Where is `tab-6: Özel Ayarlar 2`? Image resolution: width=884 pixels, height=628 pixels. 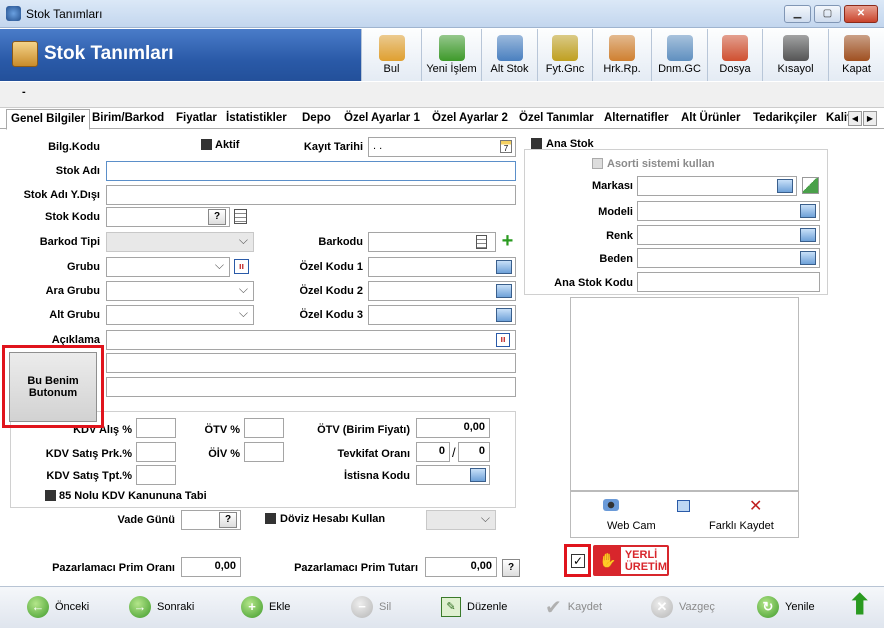
tab-6: Özel Ayarlar 2 is located at coordinates (470, 119).